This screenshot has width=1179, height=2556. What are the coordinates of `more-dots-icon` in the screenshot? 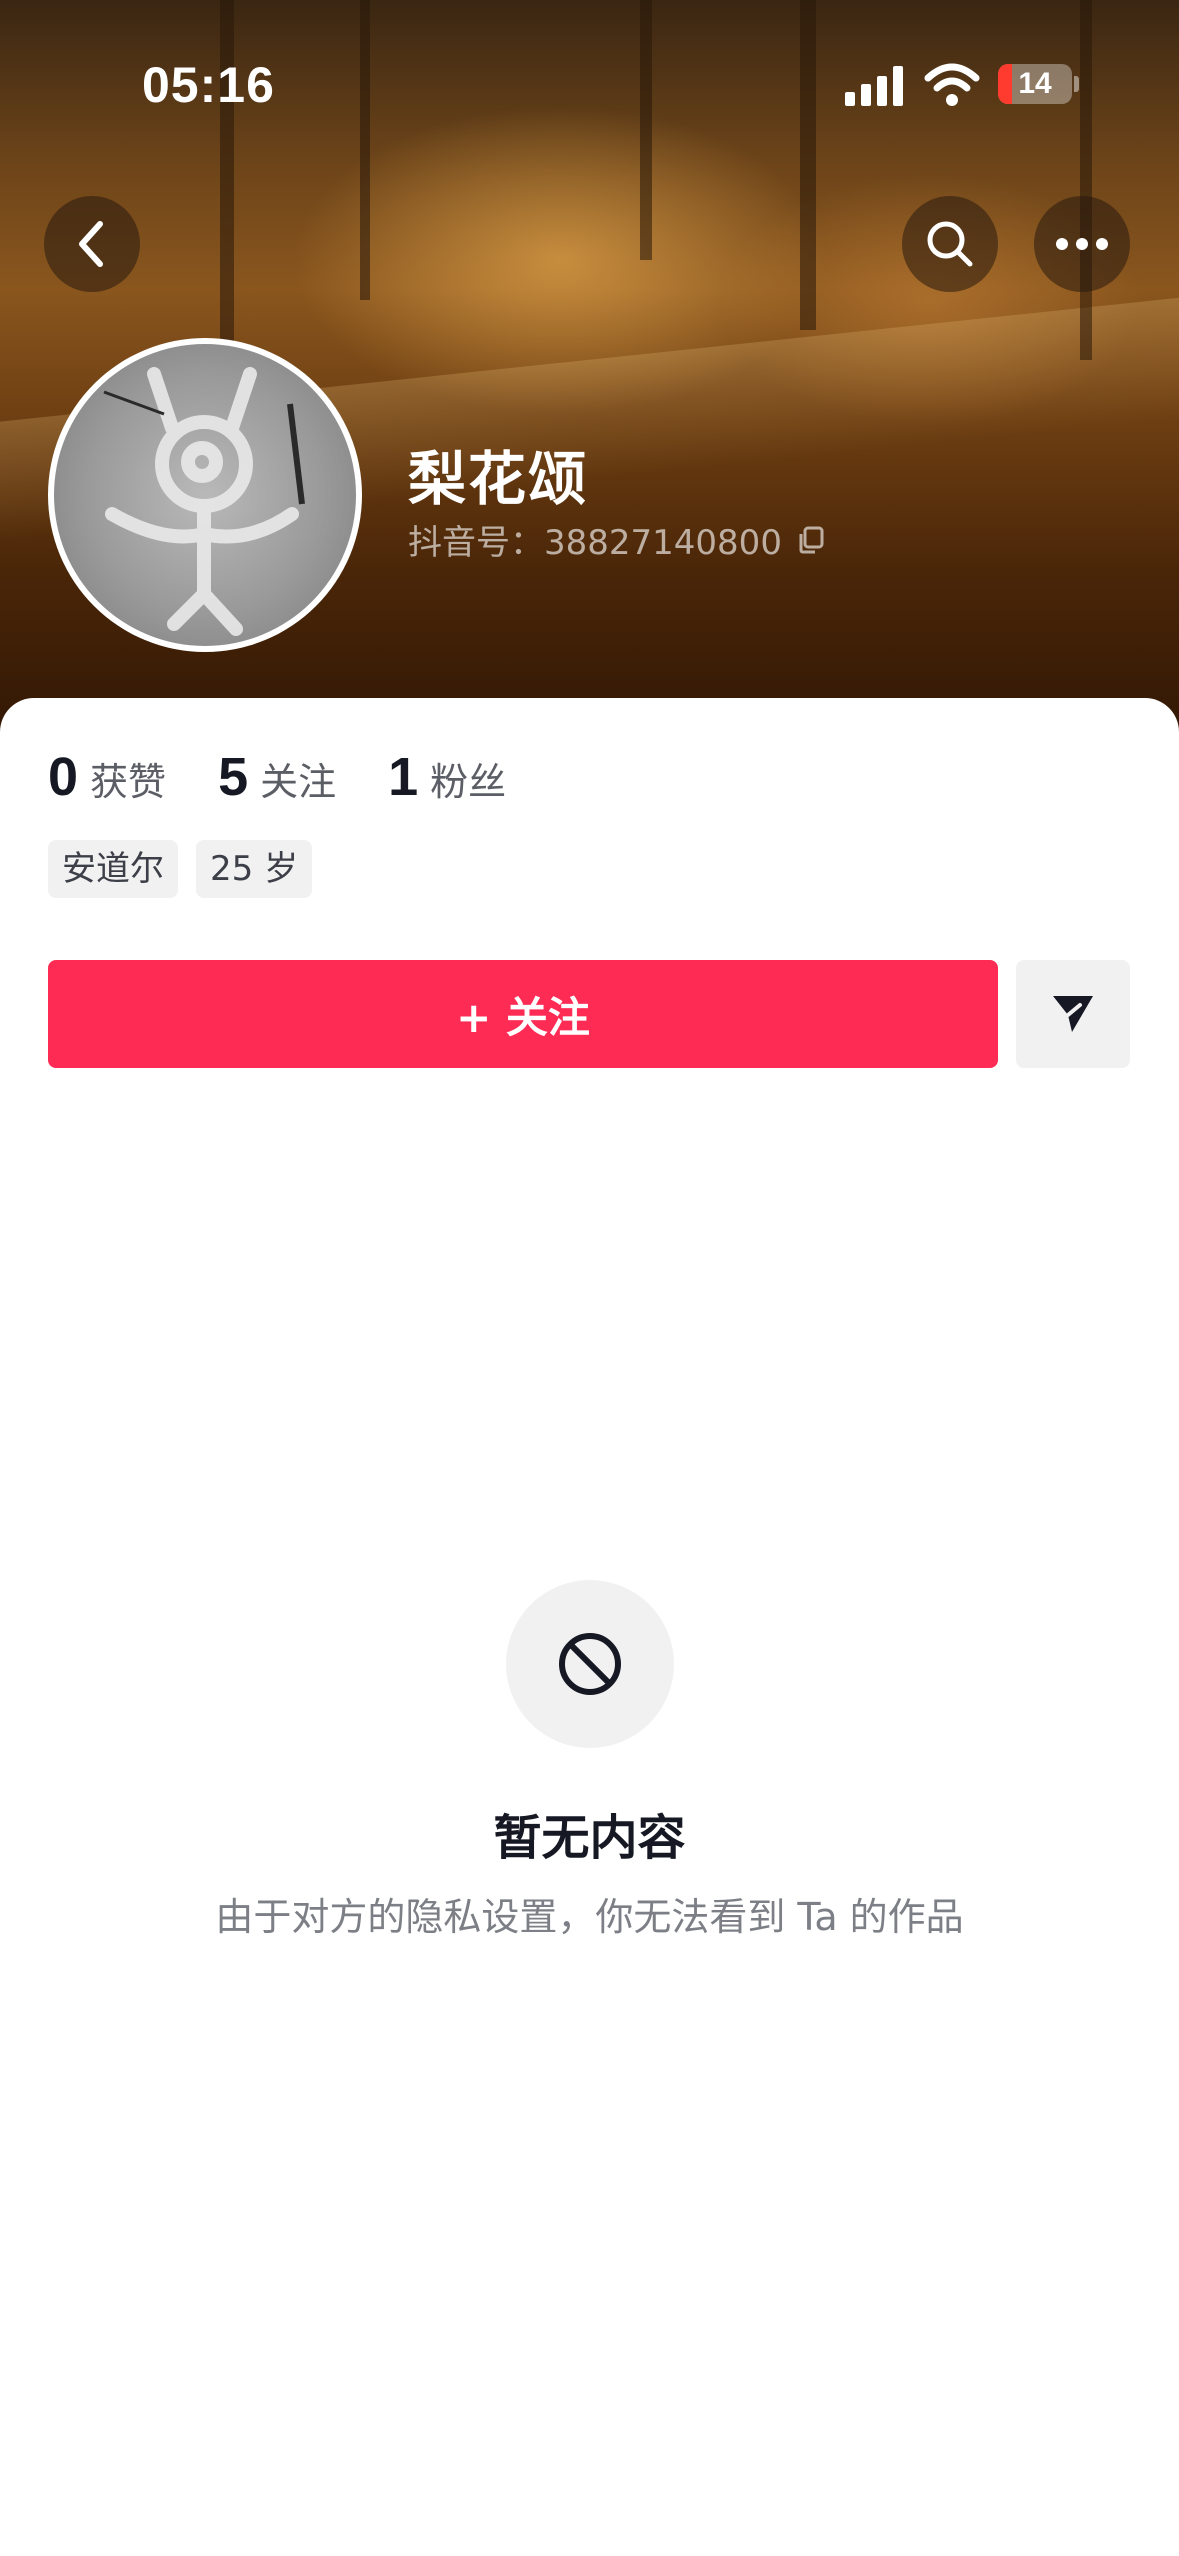 It's located at (1082, 244).